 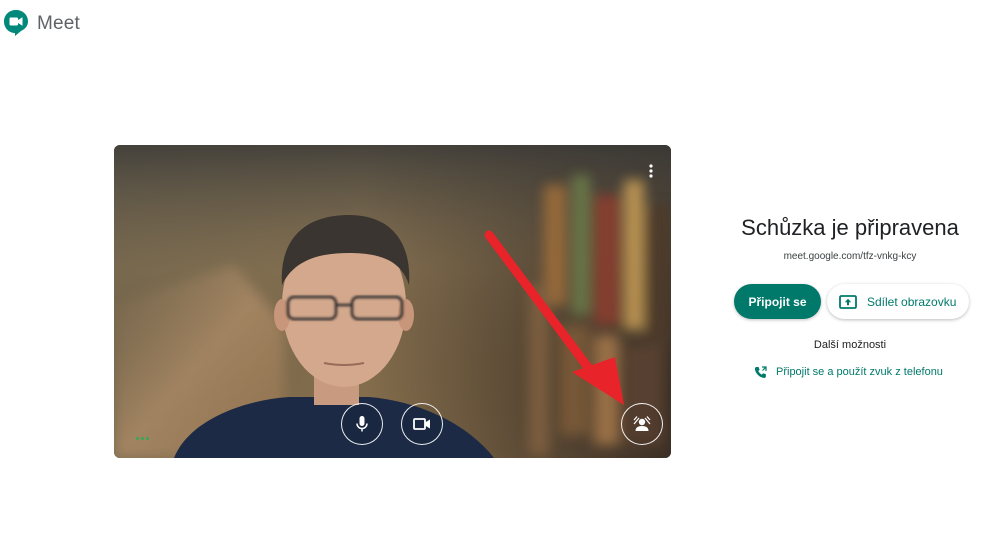 I want to click on meeting-url: meet.google.com/tfz-vnkg-kcy, so click(x=850, y=256).